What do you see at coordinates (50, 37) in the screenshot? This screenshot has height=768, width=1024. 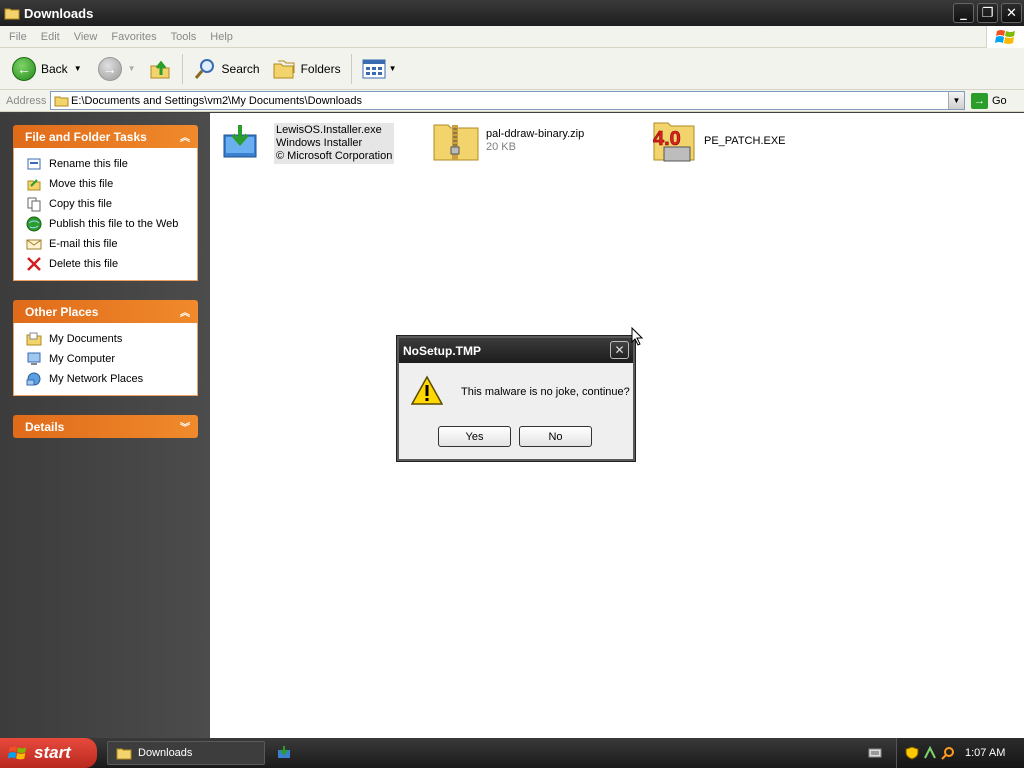 I see `menu-edit: Edit` at bounding box center [50, 37].